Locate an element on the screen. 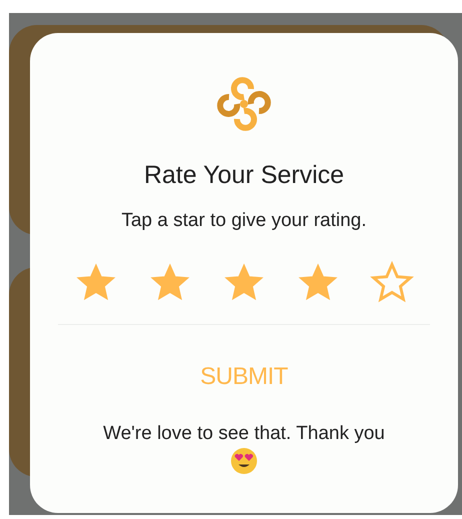  star-icon is located at coordinates (392, 282).